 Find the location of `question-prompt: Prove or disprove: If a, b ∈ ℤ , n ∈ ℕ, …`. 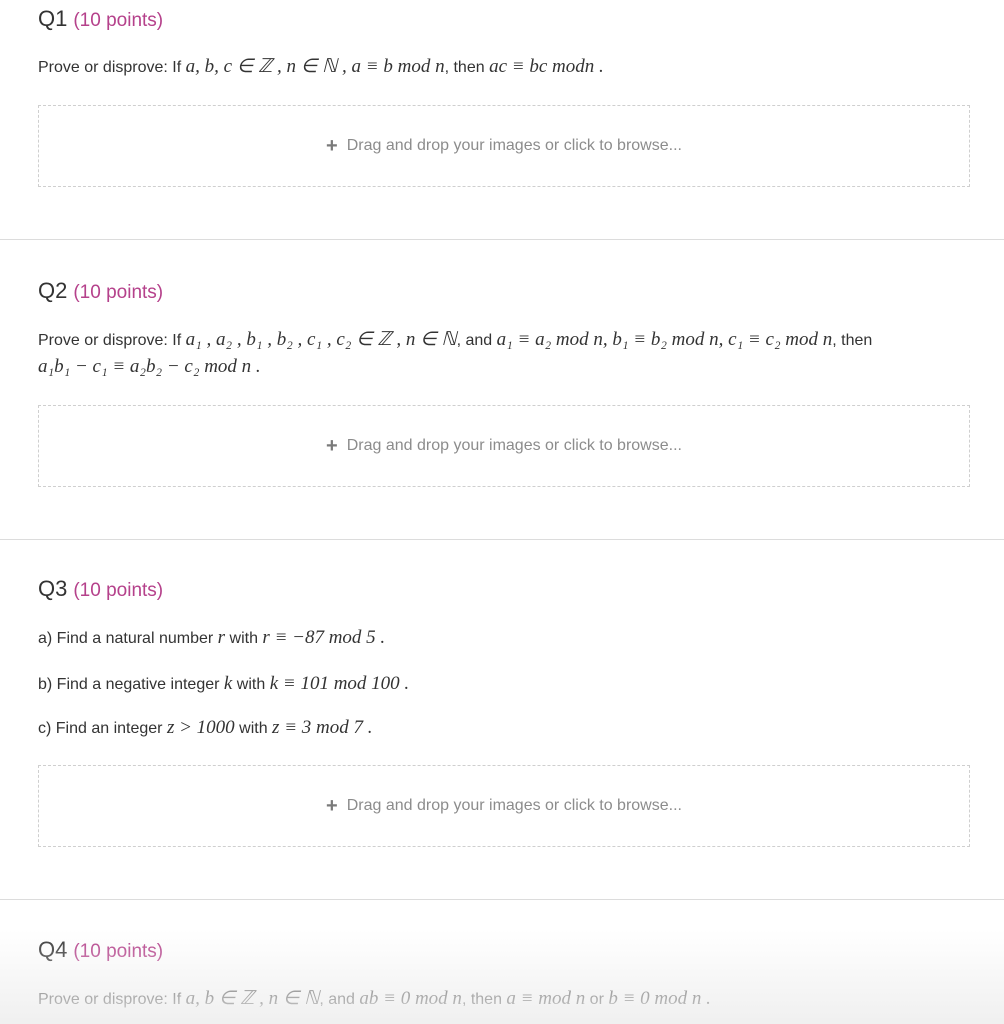

question-prompt: Prove or disprove: If a, b ∈ ℤ , n ∈ ℕ, … is located at coordinates (501, 999).